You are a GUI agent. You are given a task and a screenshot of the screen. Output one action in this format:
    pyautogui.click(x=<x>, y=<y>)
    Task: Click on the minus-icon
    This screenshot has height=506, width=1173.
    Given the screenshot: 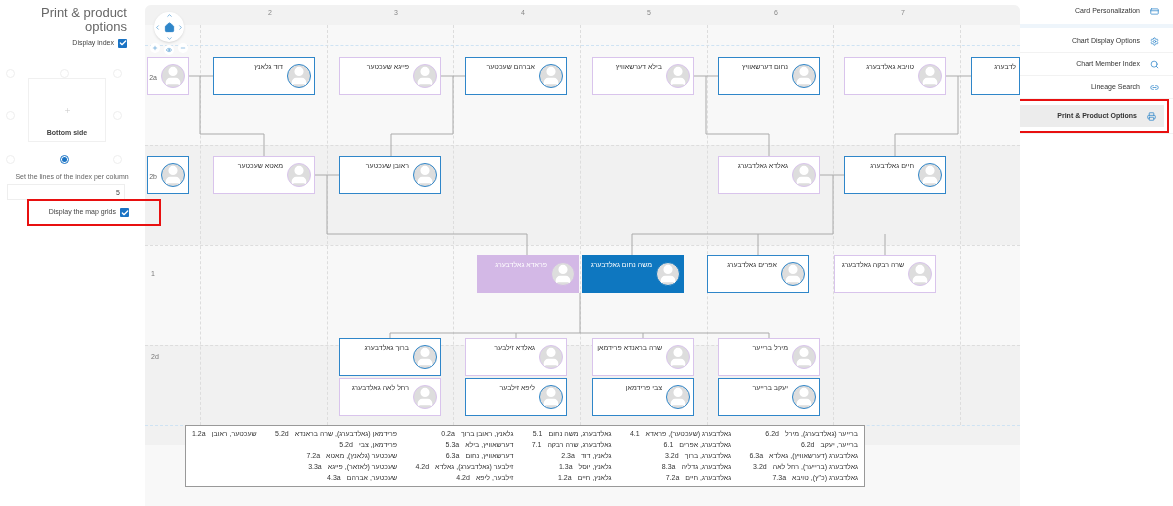 What is the action you would take?
    pyautogui.click(x=183, y=48)
    